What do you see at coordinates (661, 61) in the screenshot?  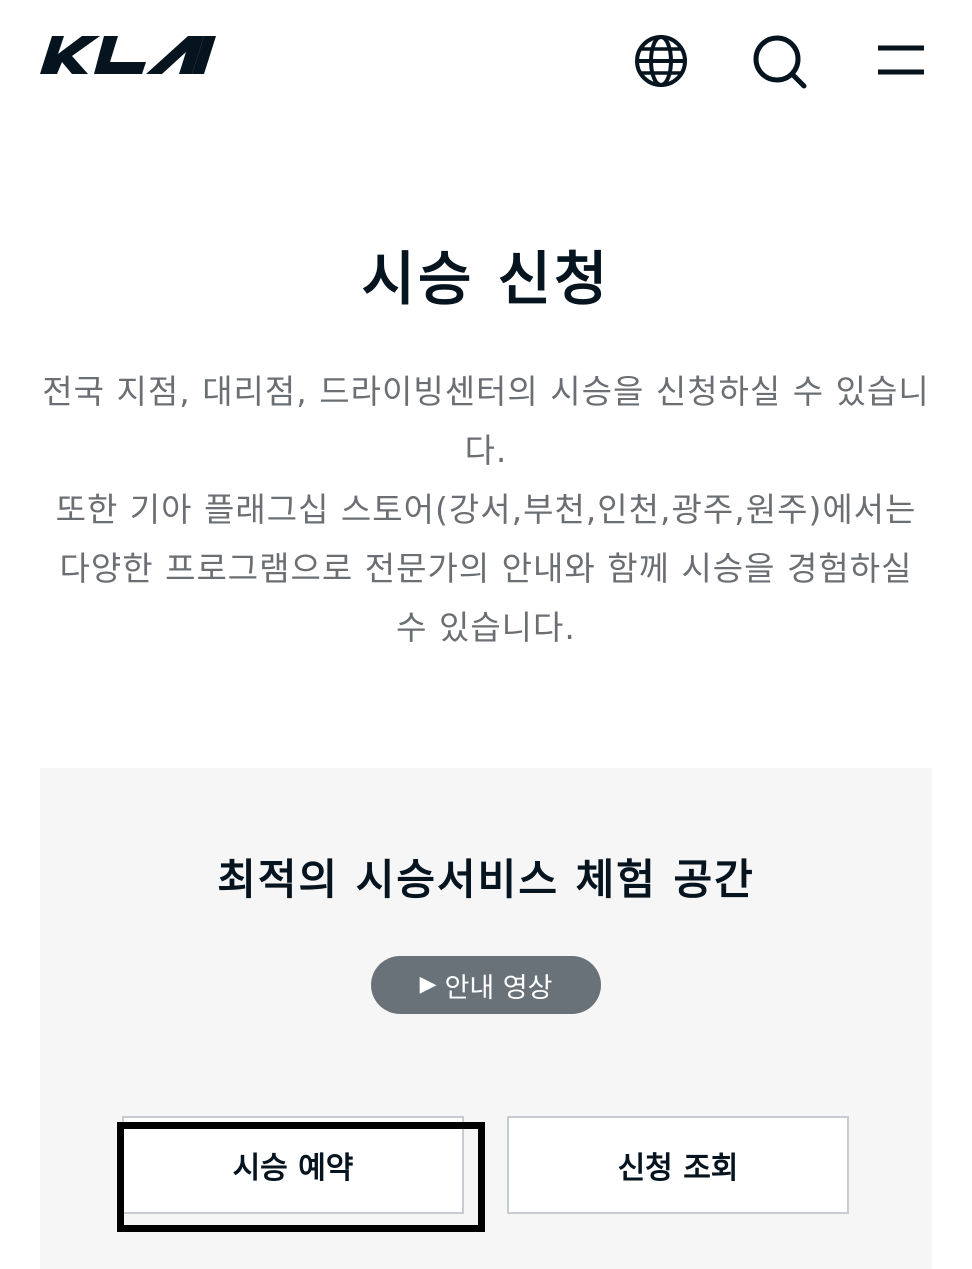 I see `globe-icon` at bounding box center [661, 61].